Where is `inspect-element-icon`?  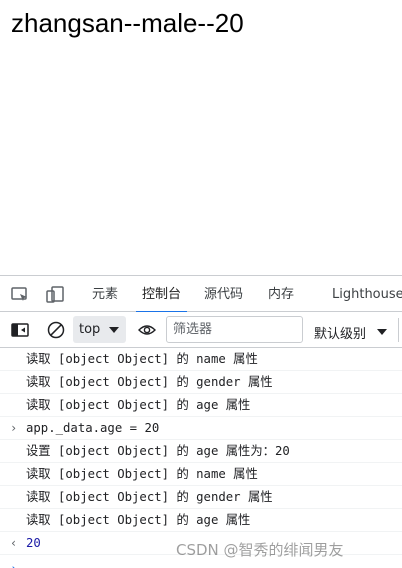 inspect-element-icon is located at coordinates (20, 295).